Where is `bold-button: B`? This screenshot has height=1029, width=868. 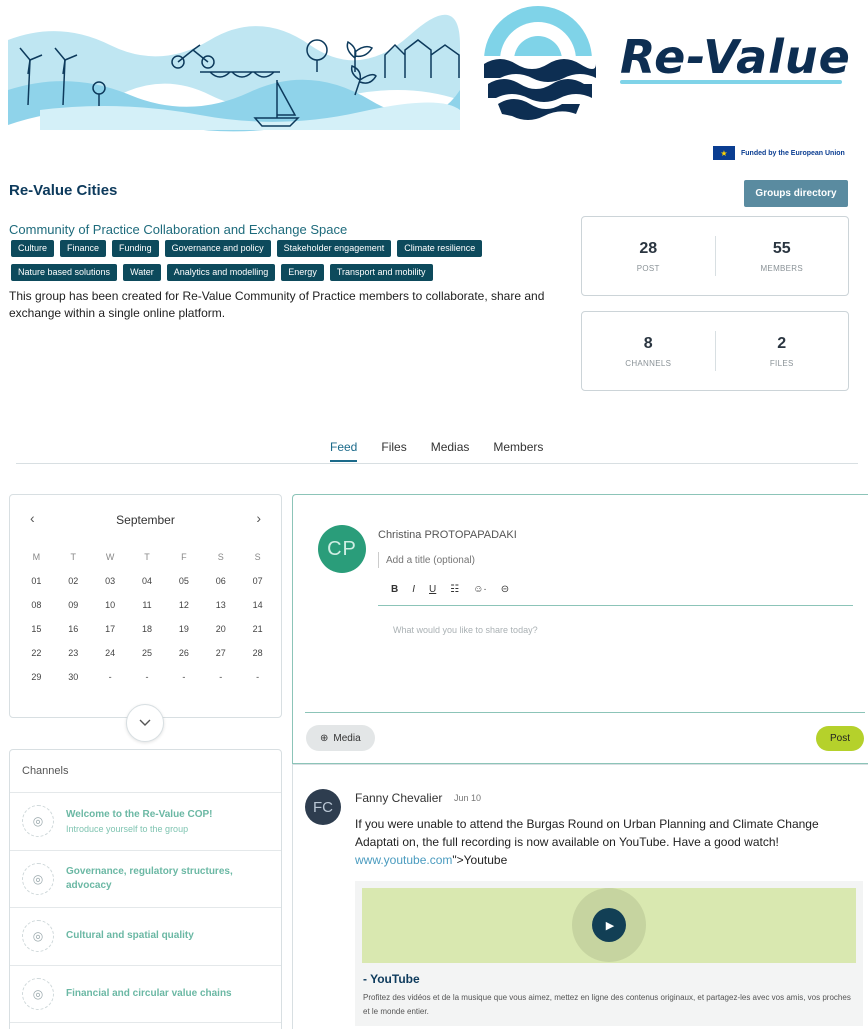 bold-button: B is located at coordinates (394, 589).